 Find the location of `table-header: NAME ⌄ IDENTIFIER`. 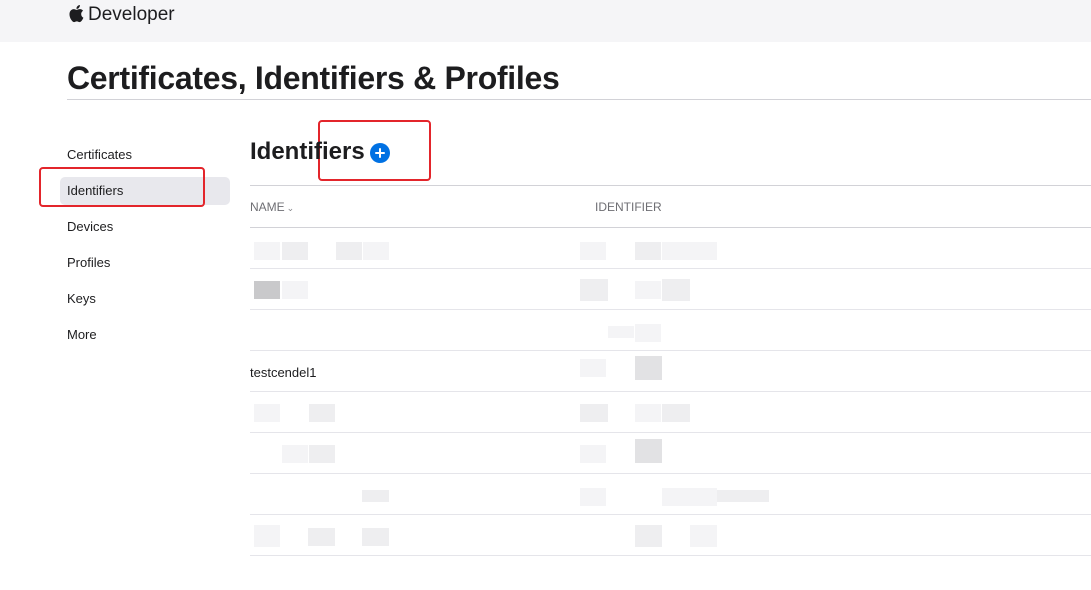

table-header: NAME ⌄ IDENTIFIER is located at coordinates (670, 206).